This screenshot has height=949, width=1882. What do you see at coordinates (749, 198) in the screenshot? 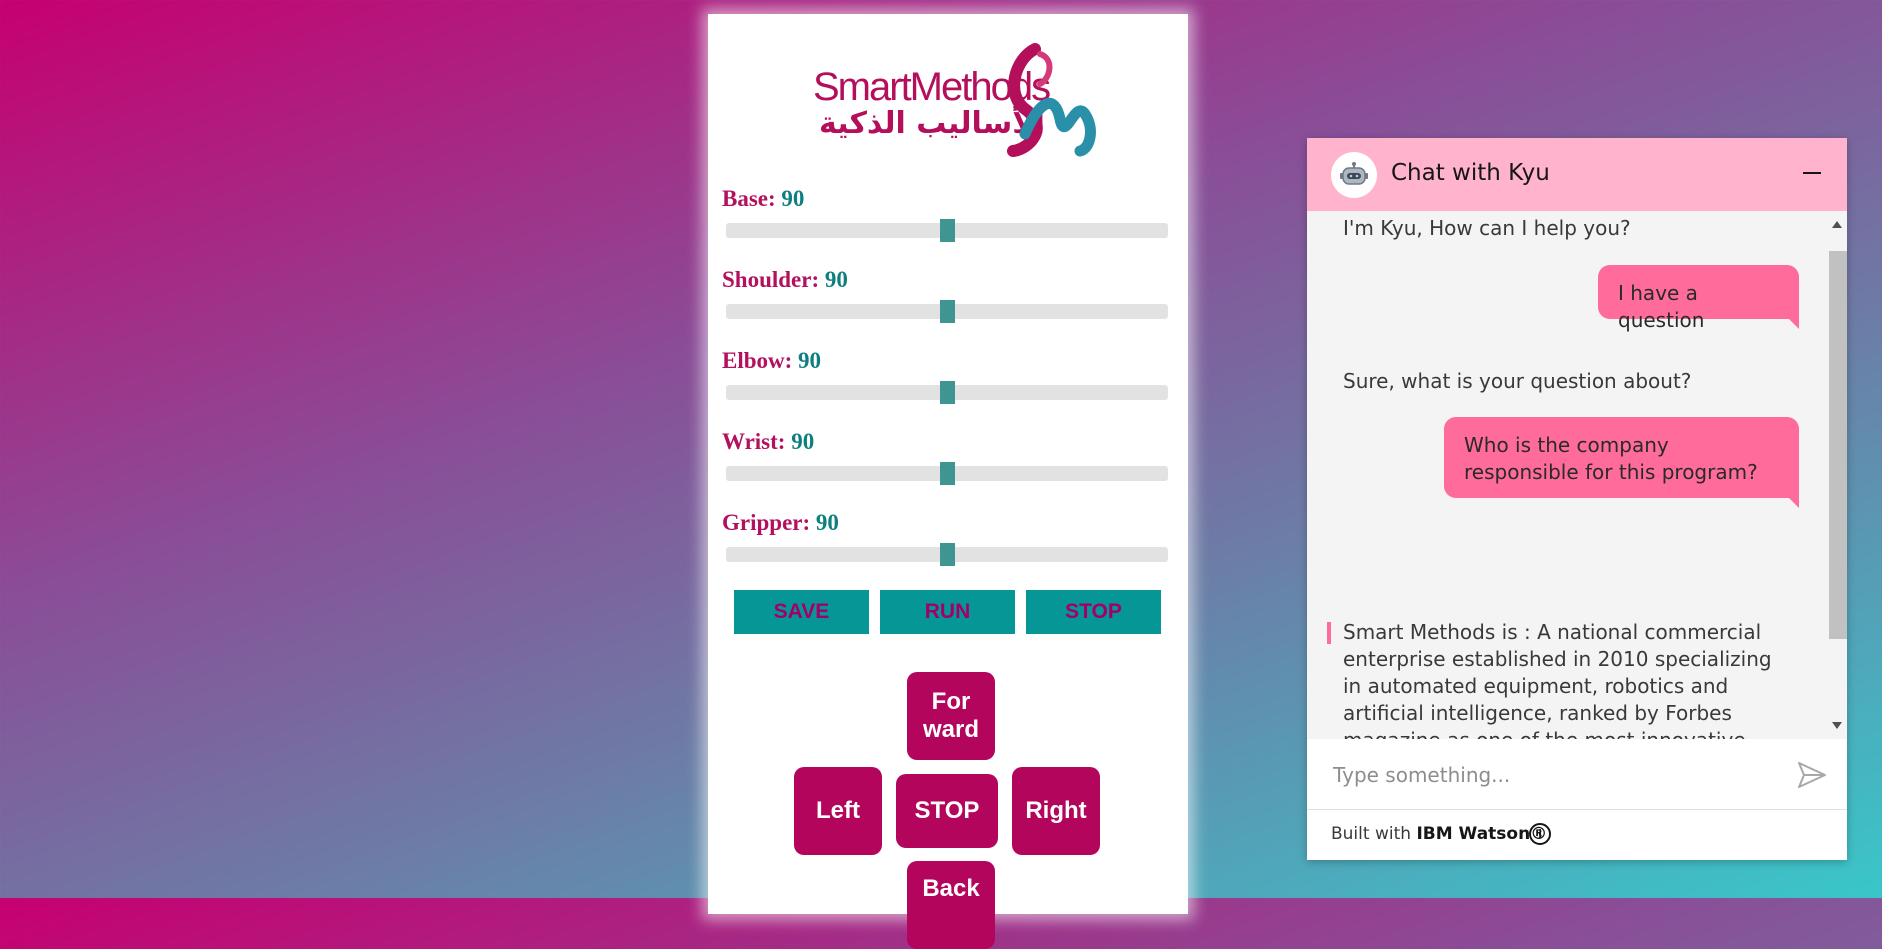
I see `joint-base-label: Base:` at bounding box center [749, 198].